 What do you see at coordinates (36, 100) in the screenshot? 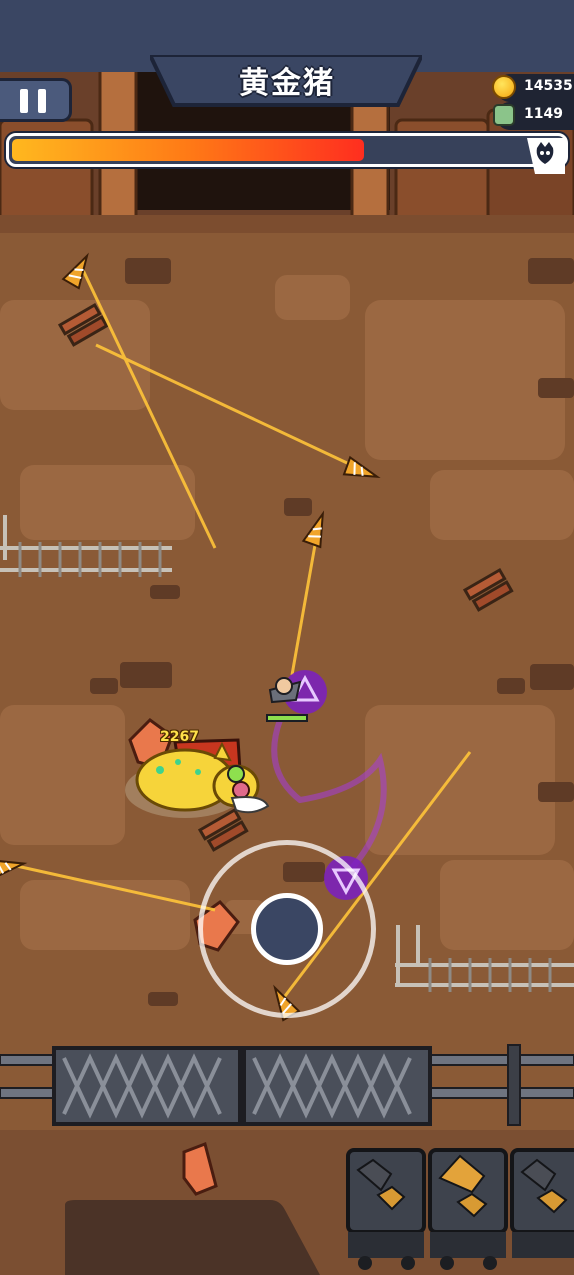
I see `pause-button` at bounding box center [36, 100].